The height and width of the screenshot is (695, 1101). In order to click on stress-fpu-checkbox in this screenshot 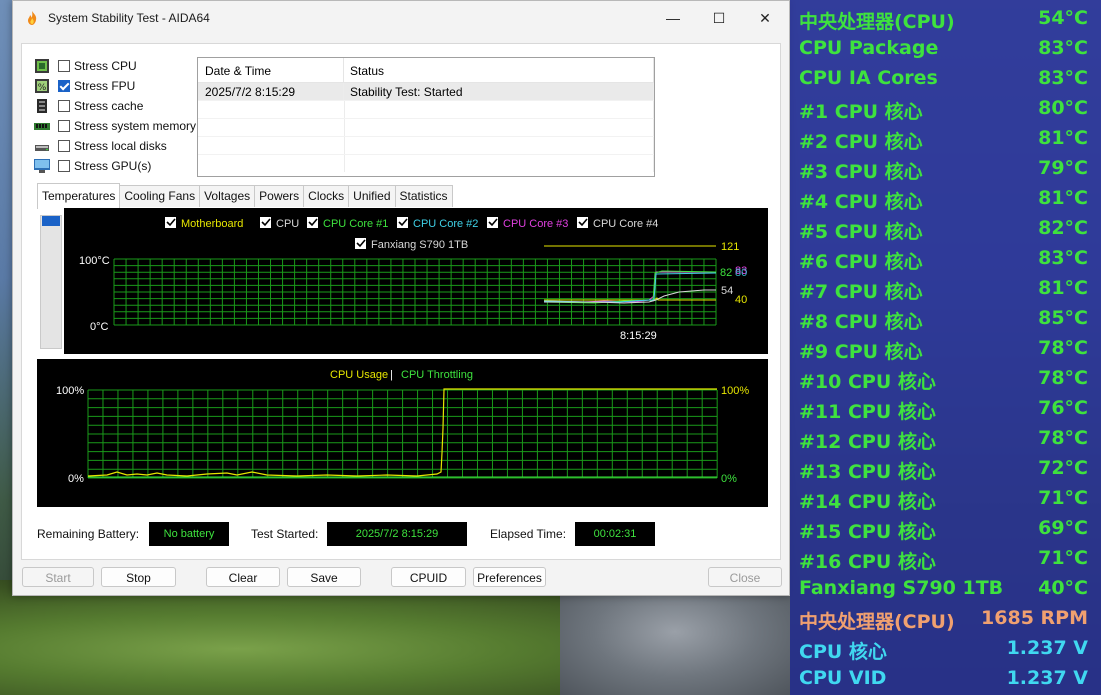, I will do `click(64, 86)`.